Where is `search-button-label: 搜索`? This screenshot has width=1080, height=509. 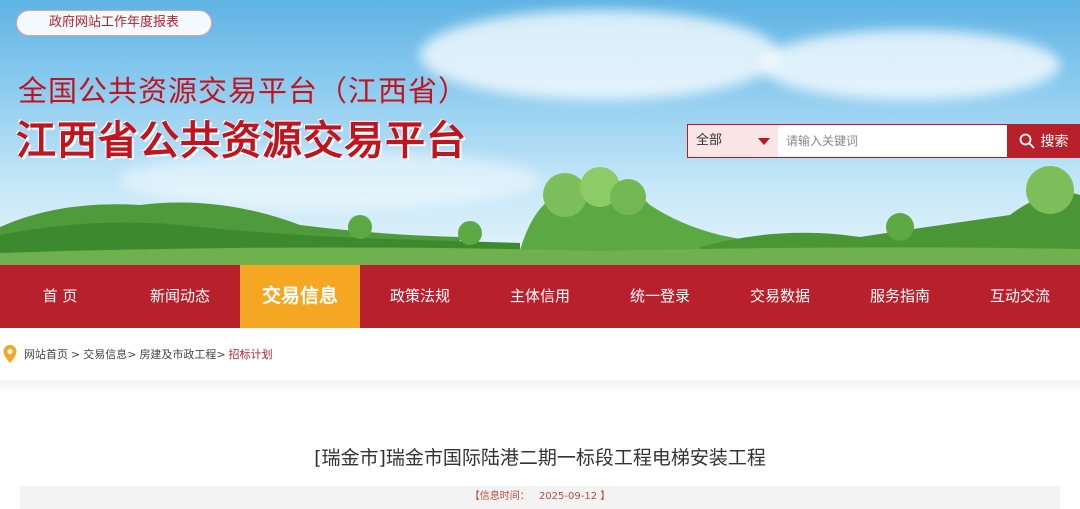
search-button-label: 搜索 is located at coordinates (1054, 142).